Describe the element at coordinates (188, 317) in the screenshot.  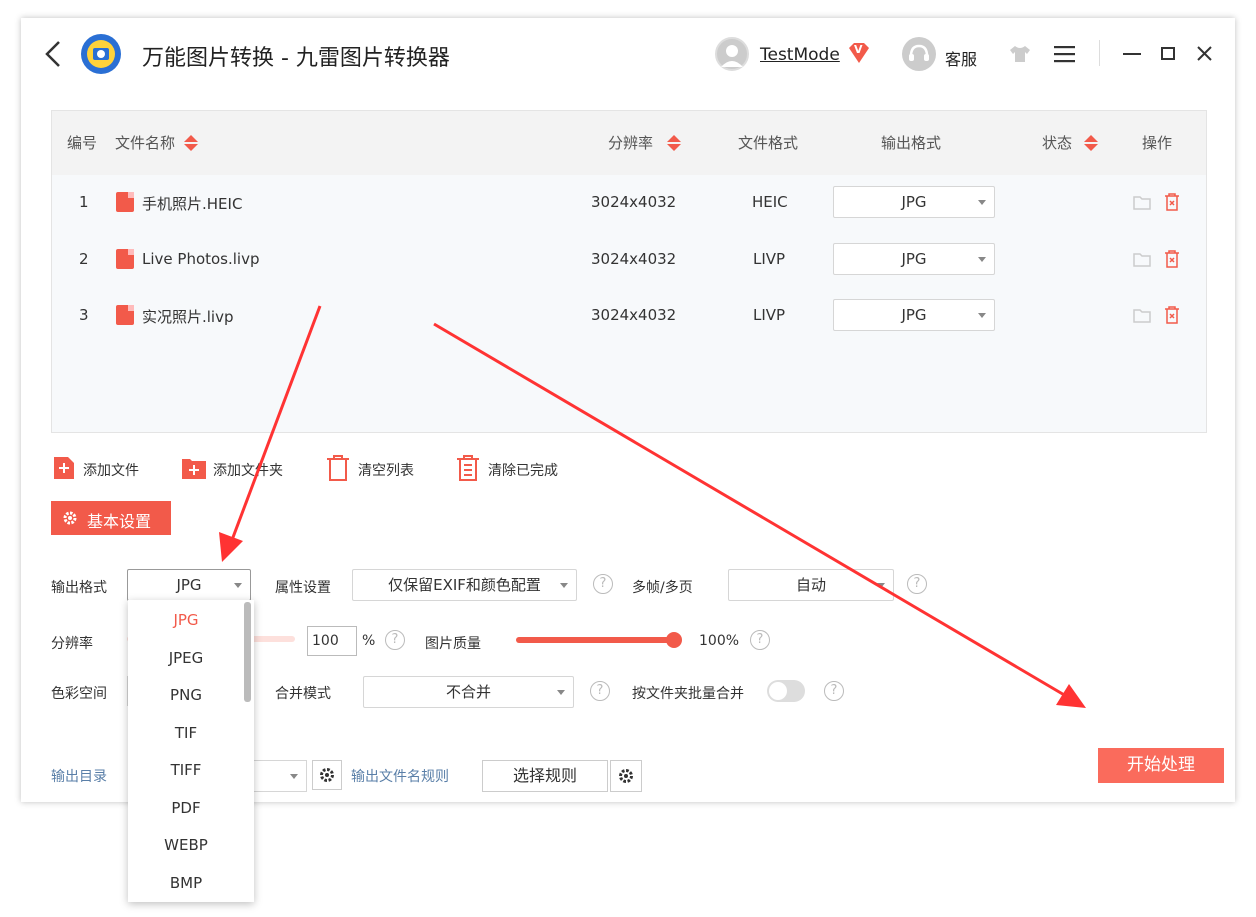
I see `row-filename: 实况照片.livp` at that location.